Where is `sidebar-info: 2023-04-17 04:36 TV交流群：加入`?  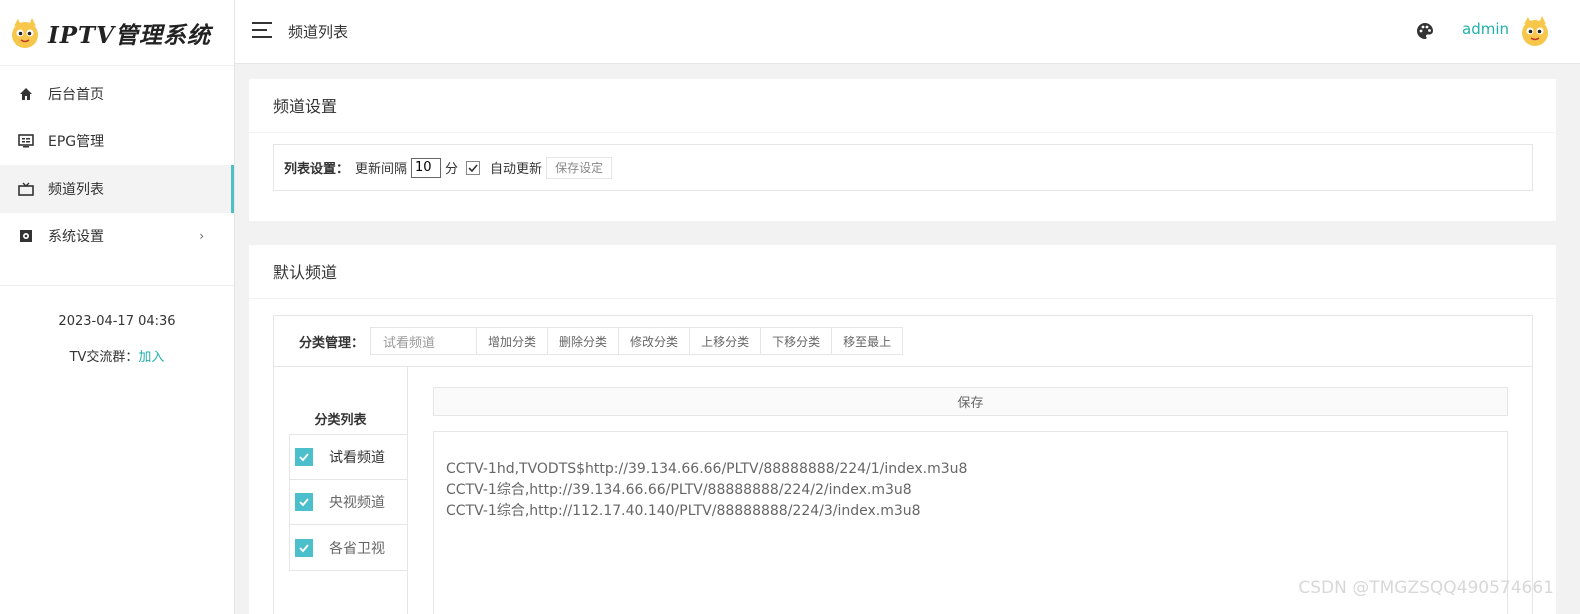 sidebar-info: 2023-04-17 04:36 TV交流群：加入 is located at coordinates (117, 325).